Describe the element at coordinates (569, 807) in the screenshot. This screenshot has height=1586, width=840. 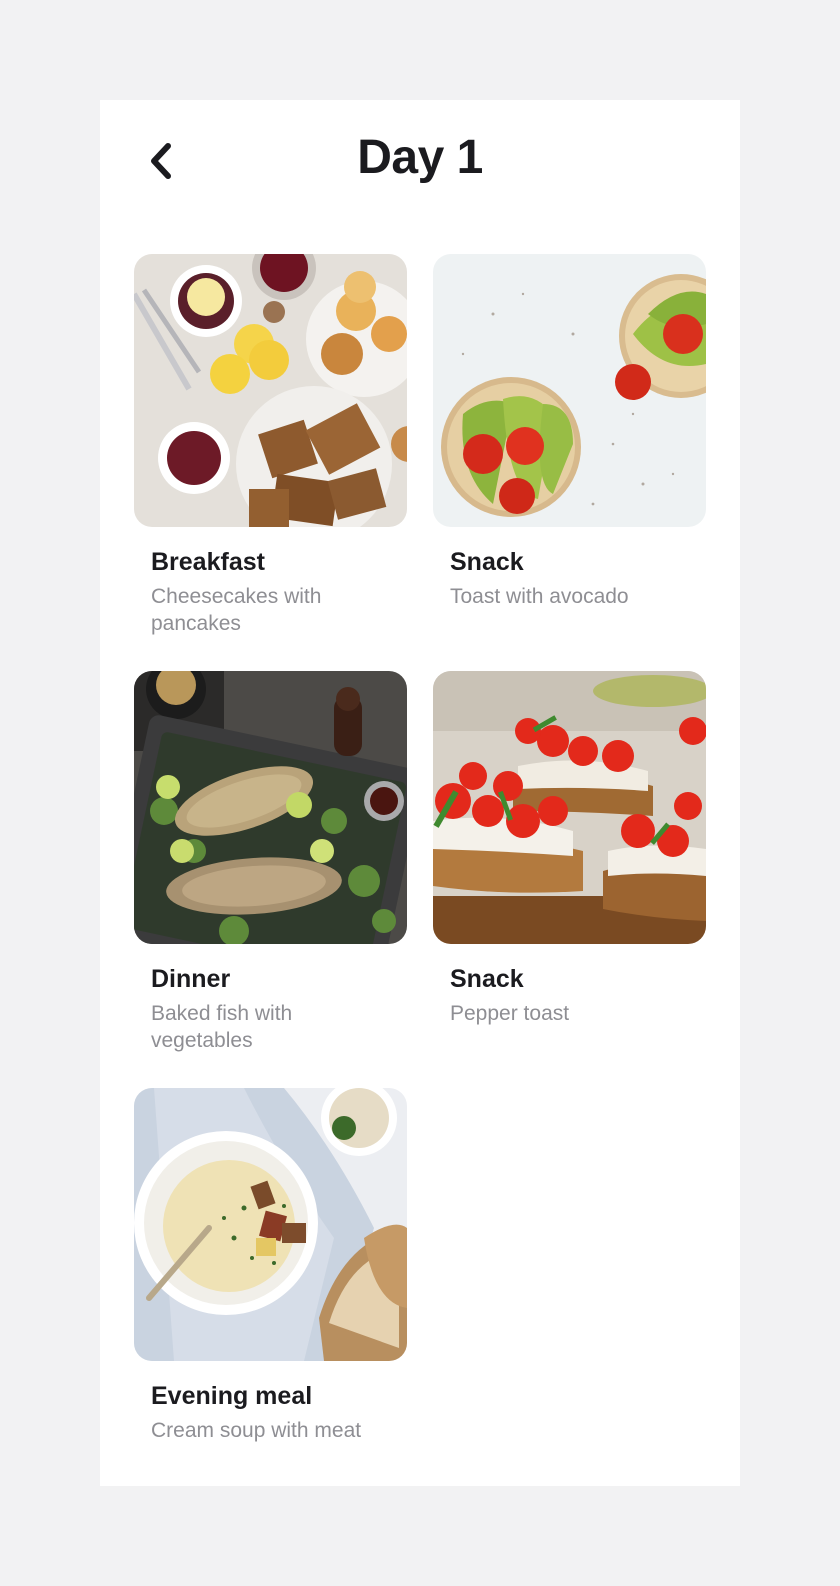
I see `pepper-toast-photo` at that location.